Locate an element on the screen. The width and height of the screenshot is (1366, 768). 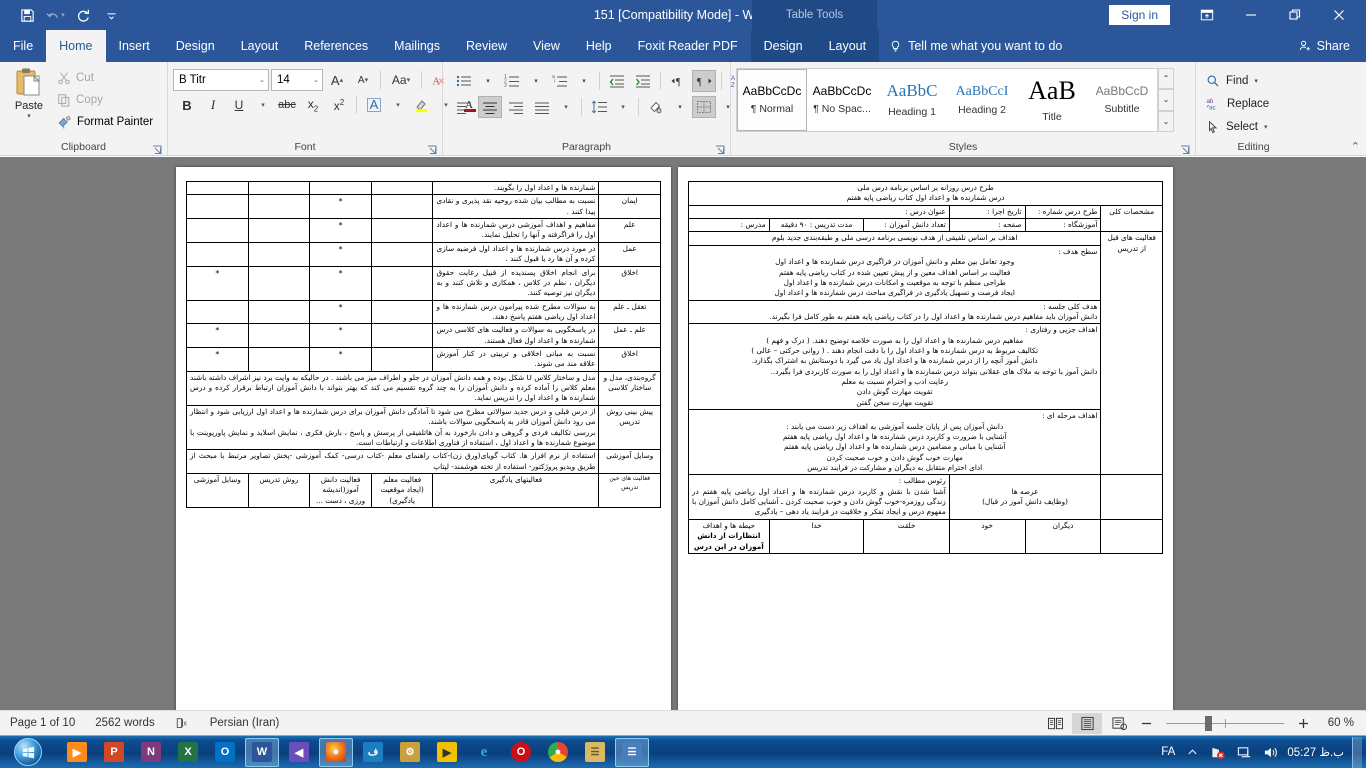
font-name-chevron-down-icon: ⌄ is located at coordinates (262, 80).